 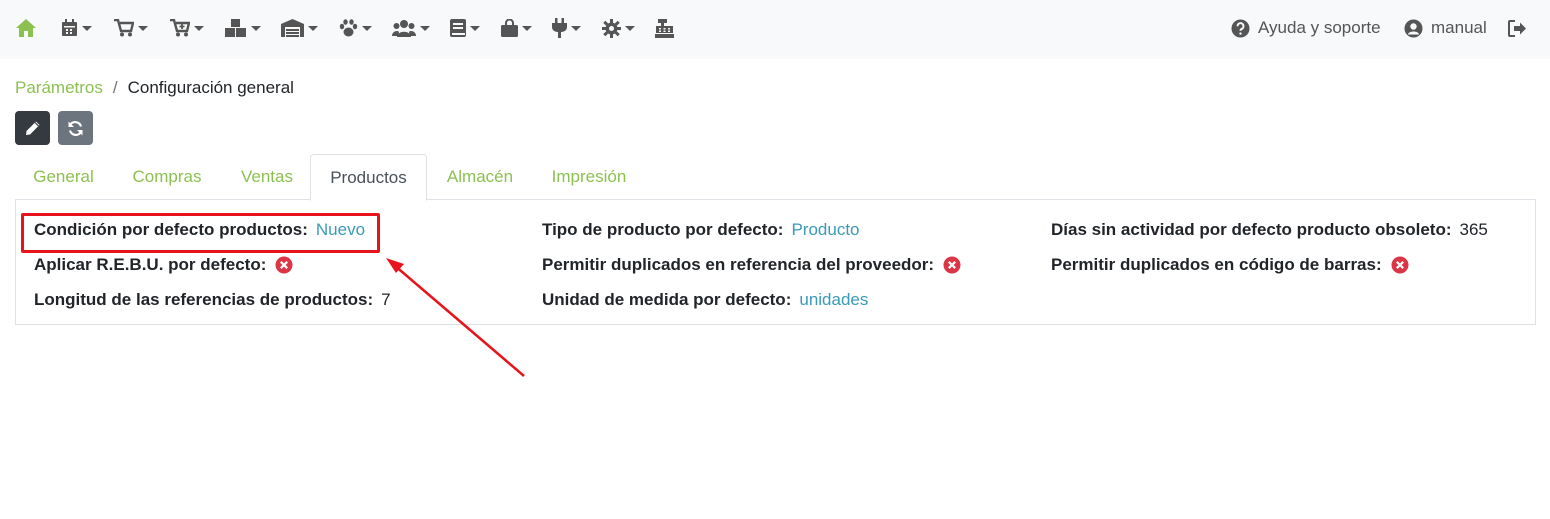 What do you see at coordinates (825, 230) in the screenshot?
I see `field-tipo-value: Producto` at bounding box center [825, 230].